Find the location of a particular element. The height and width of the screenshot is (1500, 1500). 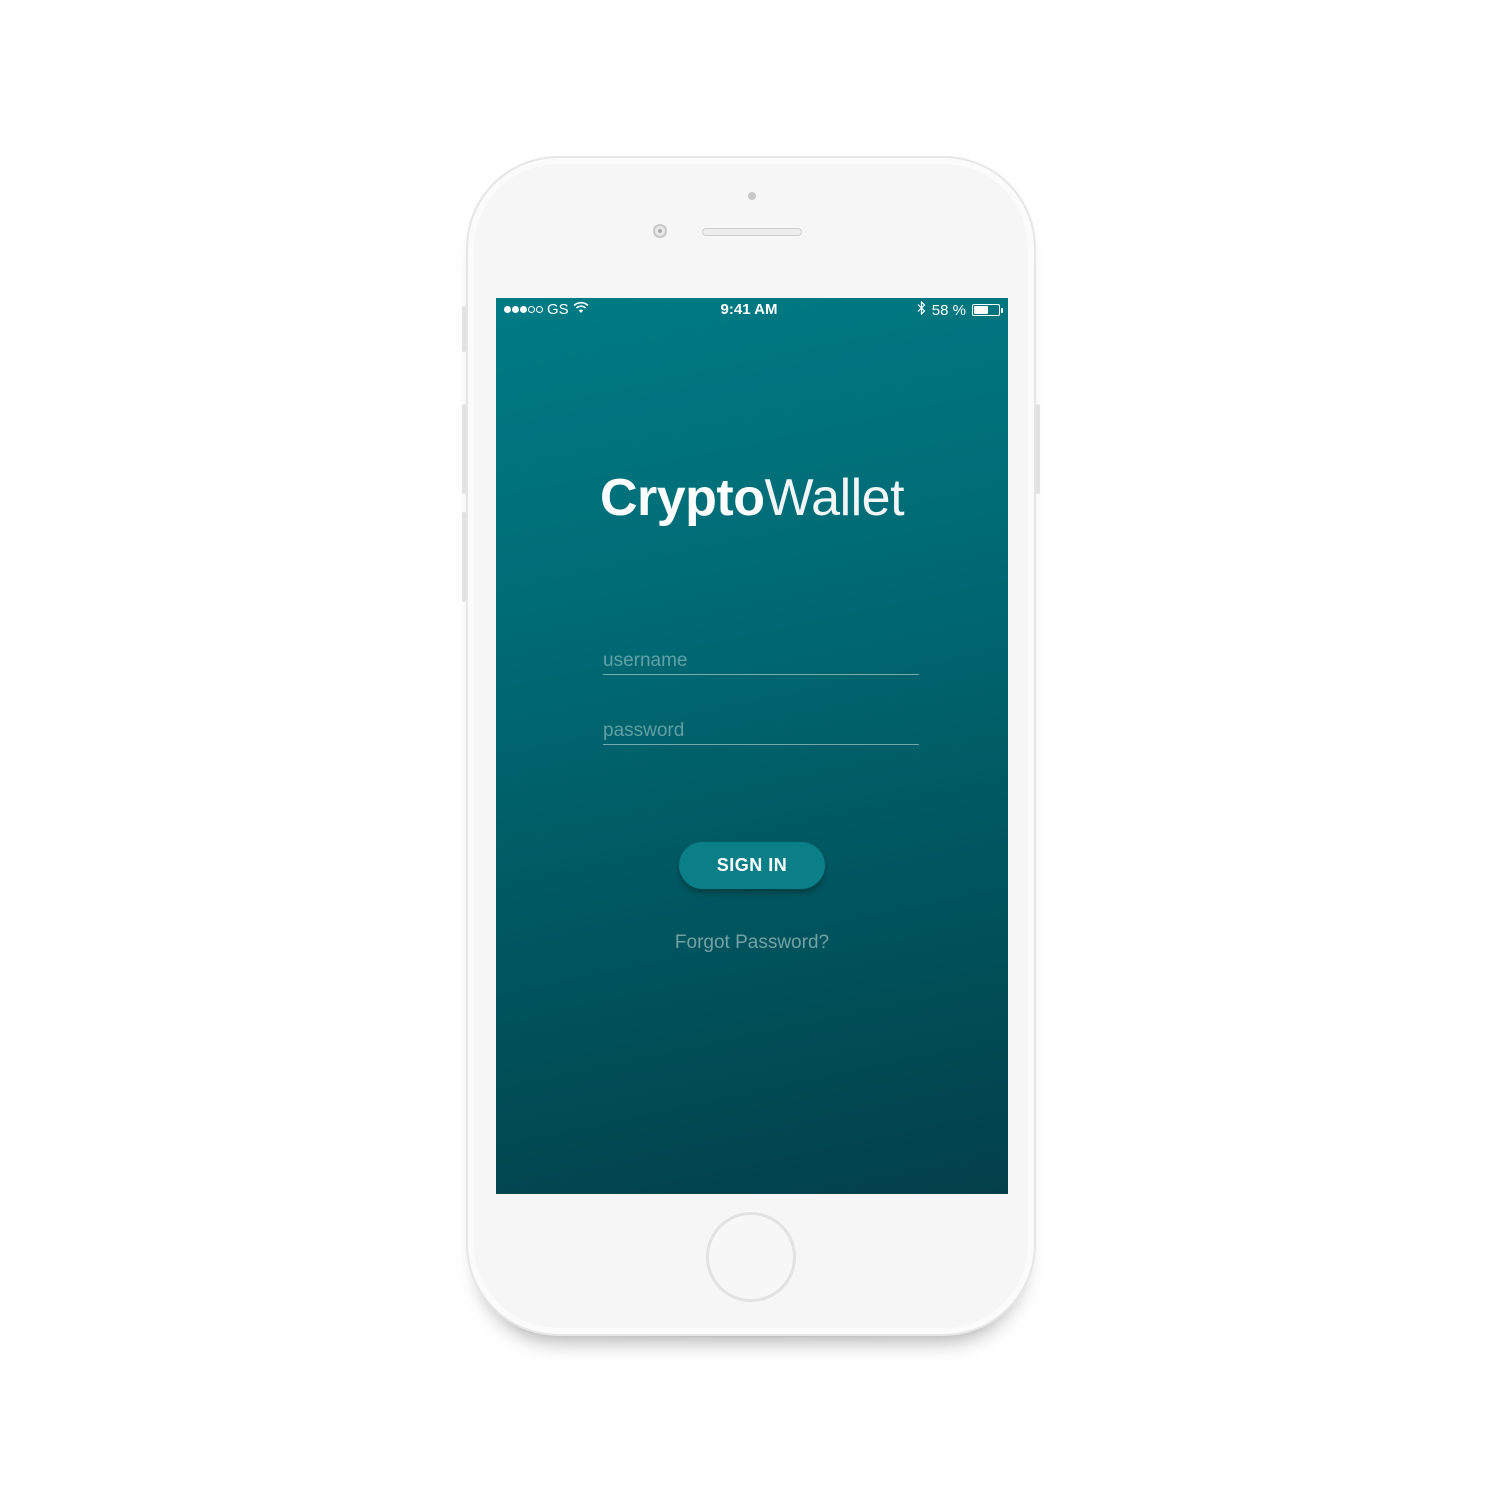

earpiece-speaker is located at coordinates (752, 232).